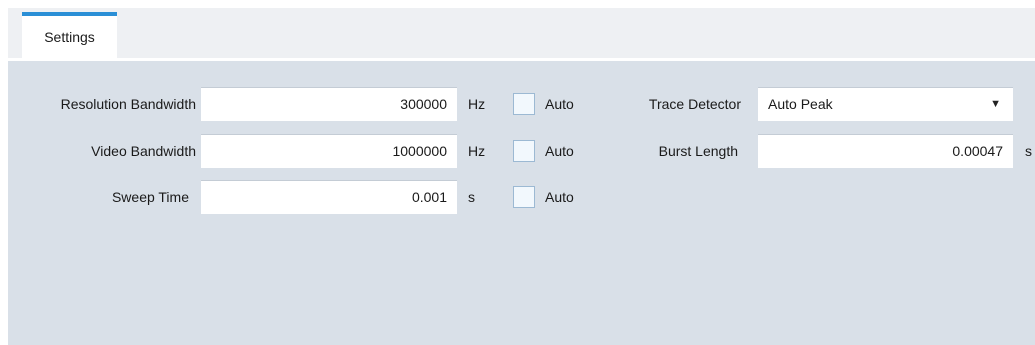 Image resolution: width=1035 pixels, height=345 pixels. Describe the element at coordinates (524, 151) in the screenshot. I see `video-bandwidth-auto-checkbox` at that location.